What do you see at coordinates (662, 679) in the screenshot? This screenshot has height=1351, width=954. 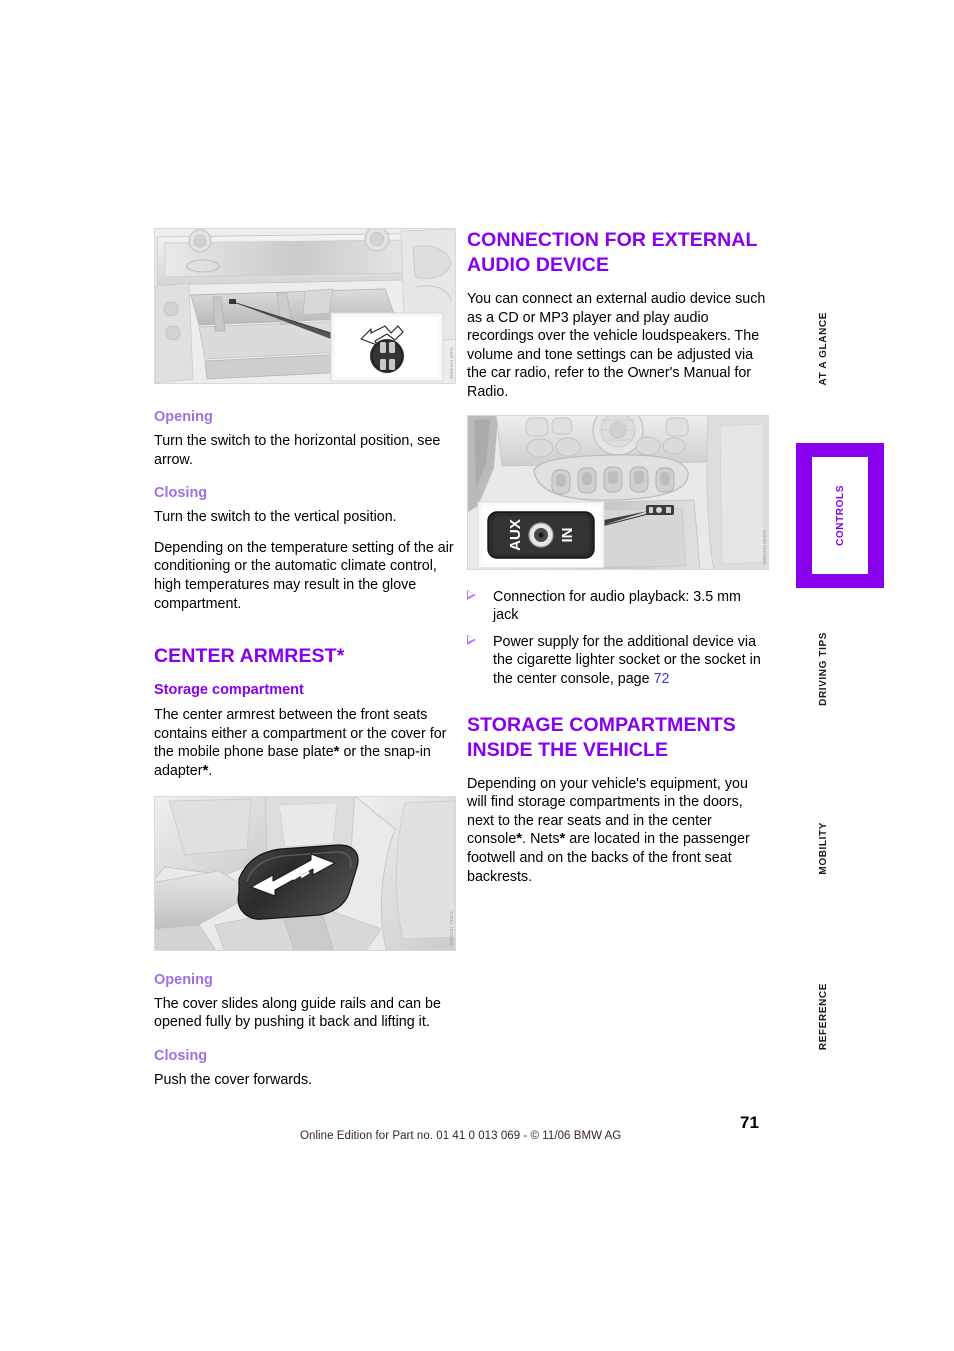 I see `page-reference-link: 72` at bounding box center [662, 679].